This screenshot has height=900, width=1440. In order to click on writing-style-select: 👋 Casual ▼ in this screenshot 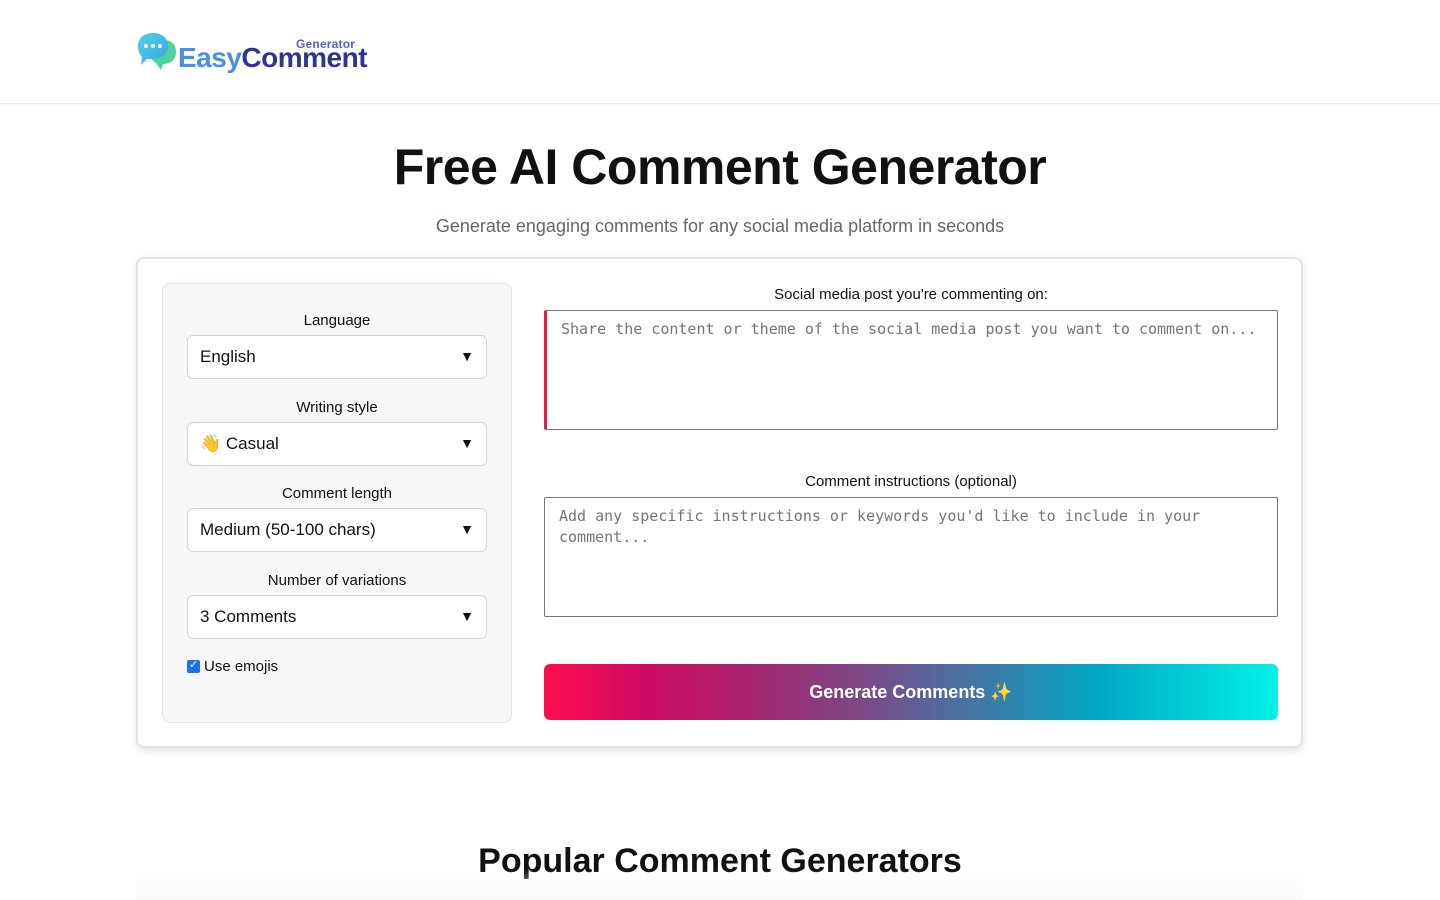, I will do `click(337, 444)`.